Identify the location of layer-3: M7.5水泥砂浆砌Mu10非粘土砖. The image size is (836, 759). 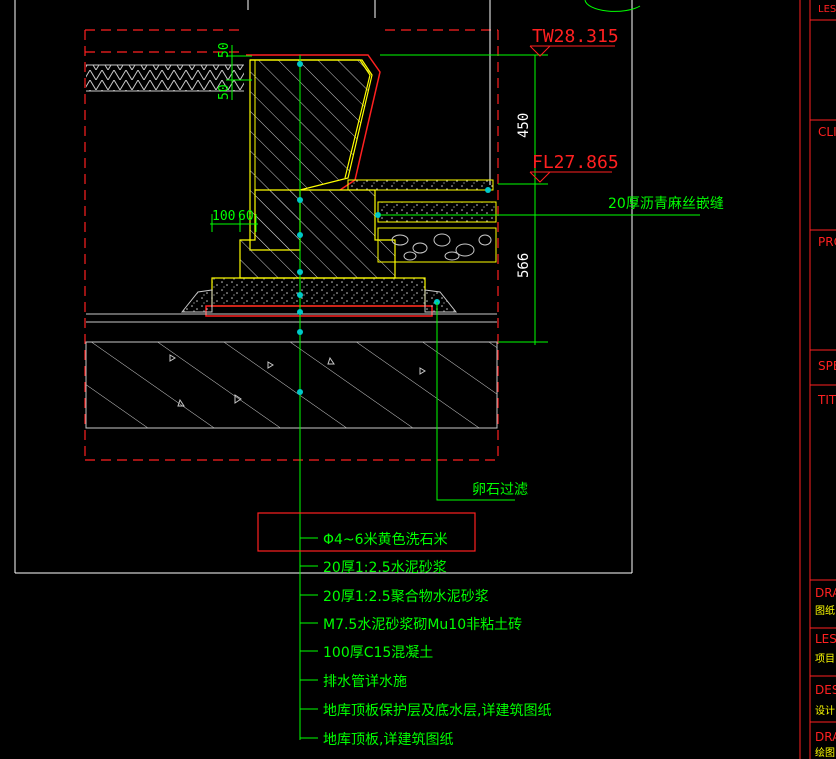
(422, 625).